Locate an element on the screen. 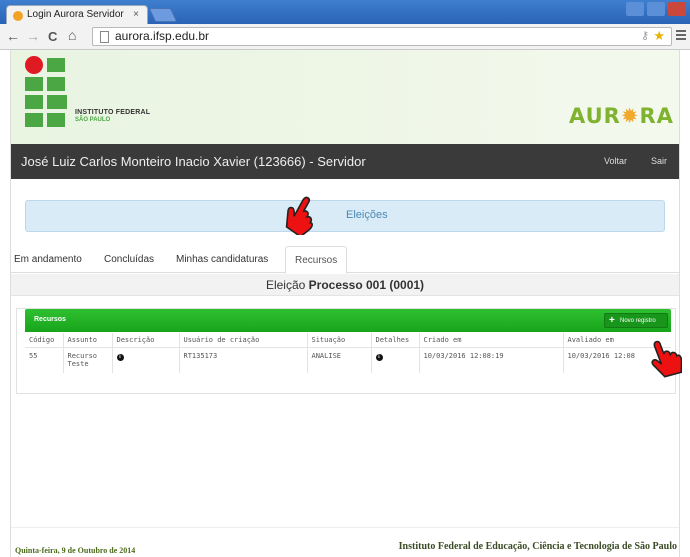 The height and width of the screenshot is (557, 690). minimize-icon is located at coordinates (635, 9).